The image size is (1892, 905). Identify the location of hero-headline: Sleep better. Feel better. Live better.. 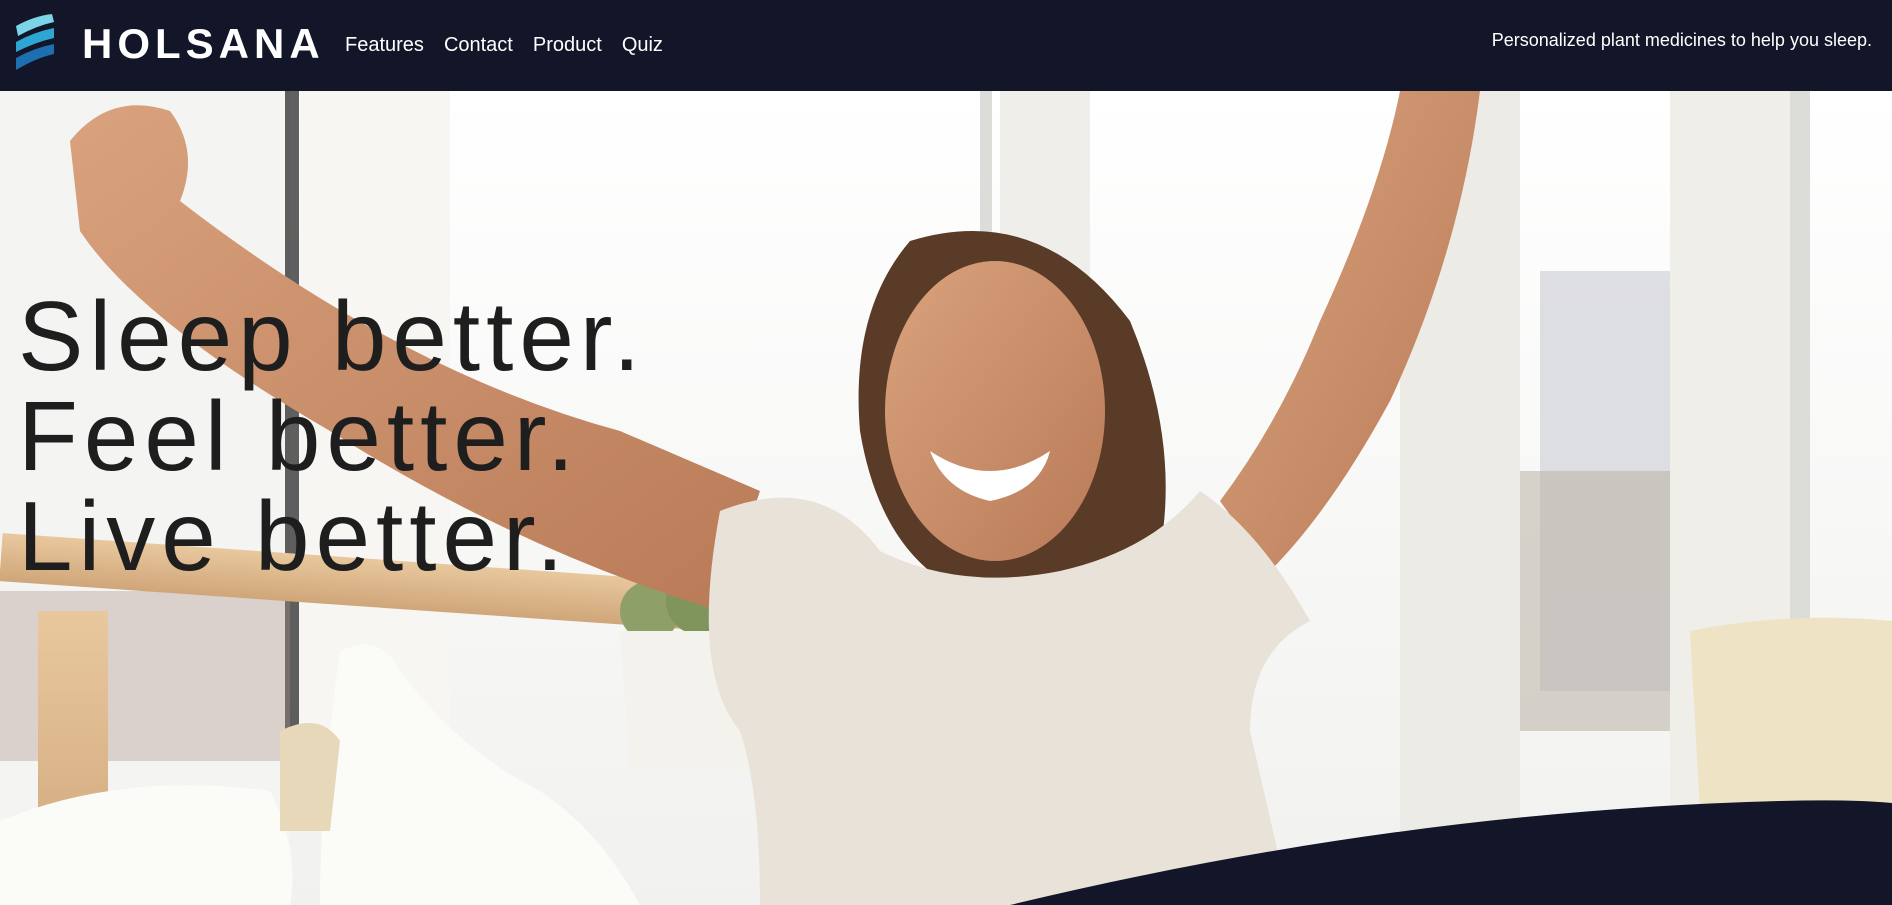
(332, 436).